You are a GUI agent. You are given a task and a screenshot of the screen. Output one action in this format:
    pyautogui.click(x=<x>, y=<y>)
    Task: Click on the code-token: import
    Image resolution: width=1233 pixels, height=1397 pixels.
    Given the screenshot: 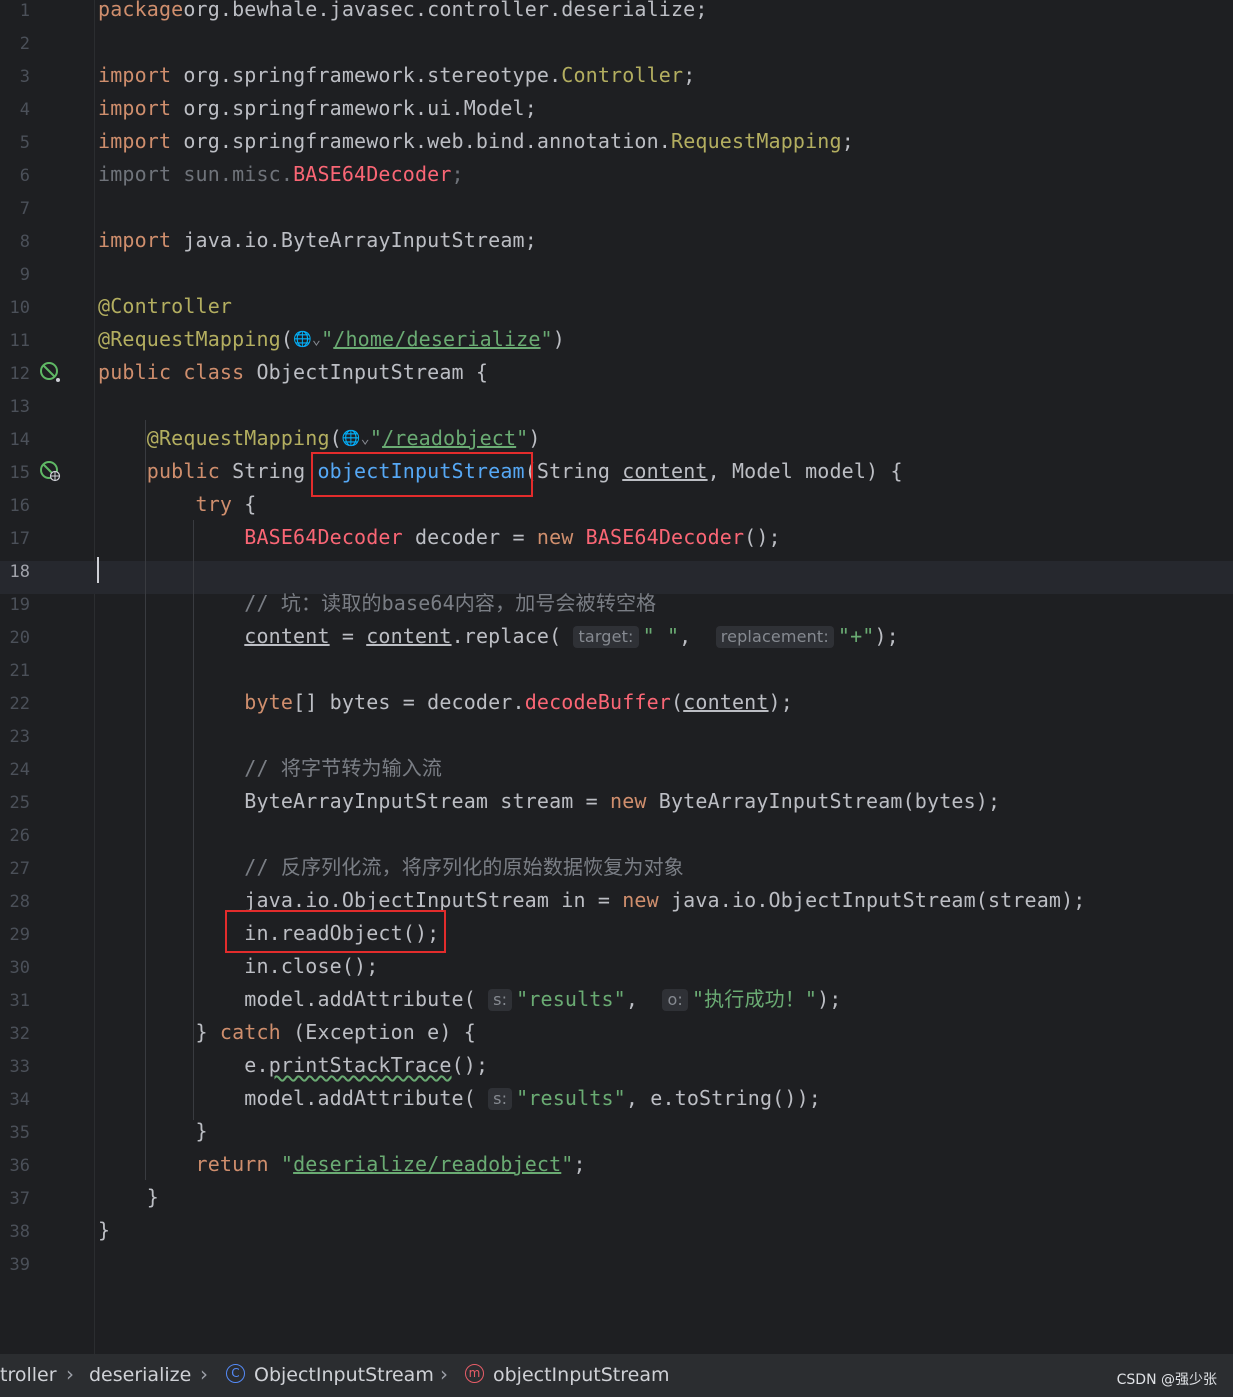 What is the action you would take?
    pyautogui.click(x=135, y=240)
    